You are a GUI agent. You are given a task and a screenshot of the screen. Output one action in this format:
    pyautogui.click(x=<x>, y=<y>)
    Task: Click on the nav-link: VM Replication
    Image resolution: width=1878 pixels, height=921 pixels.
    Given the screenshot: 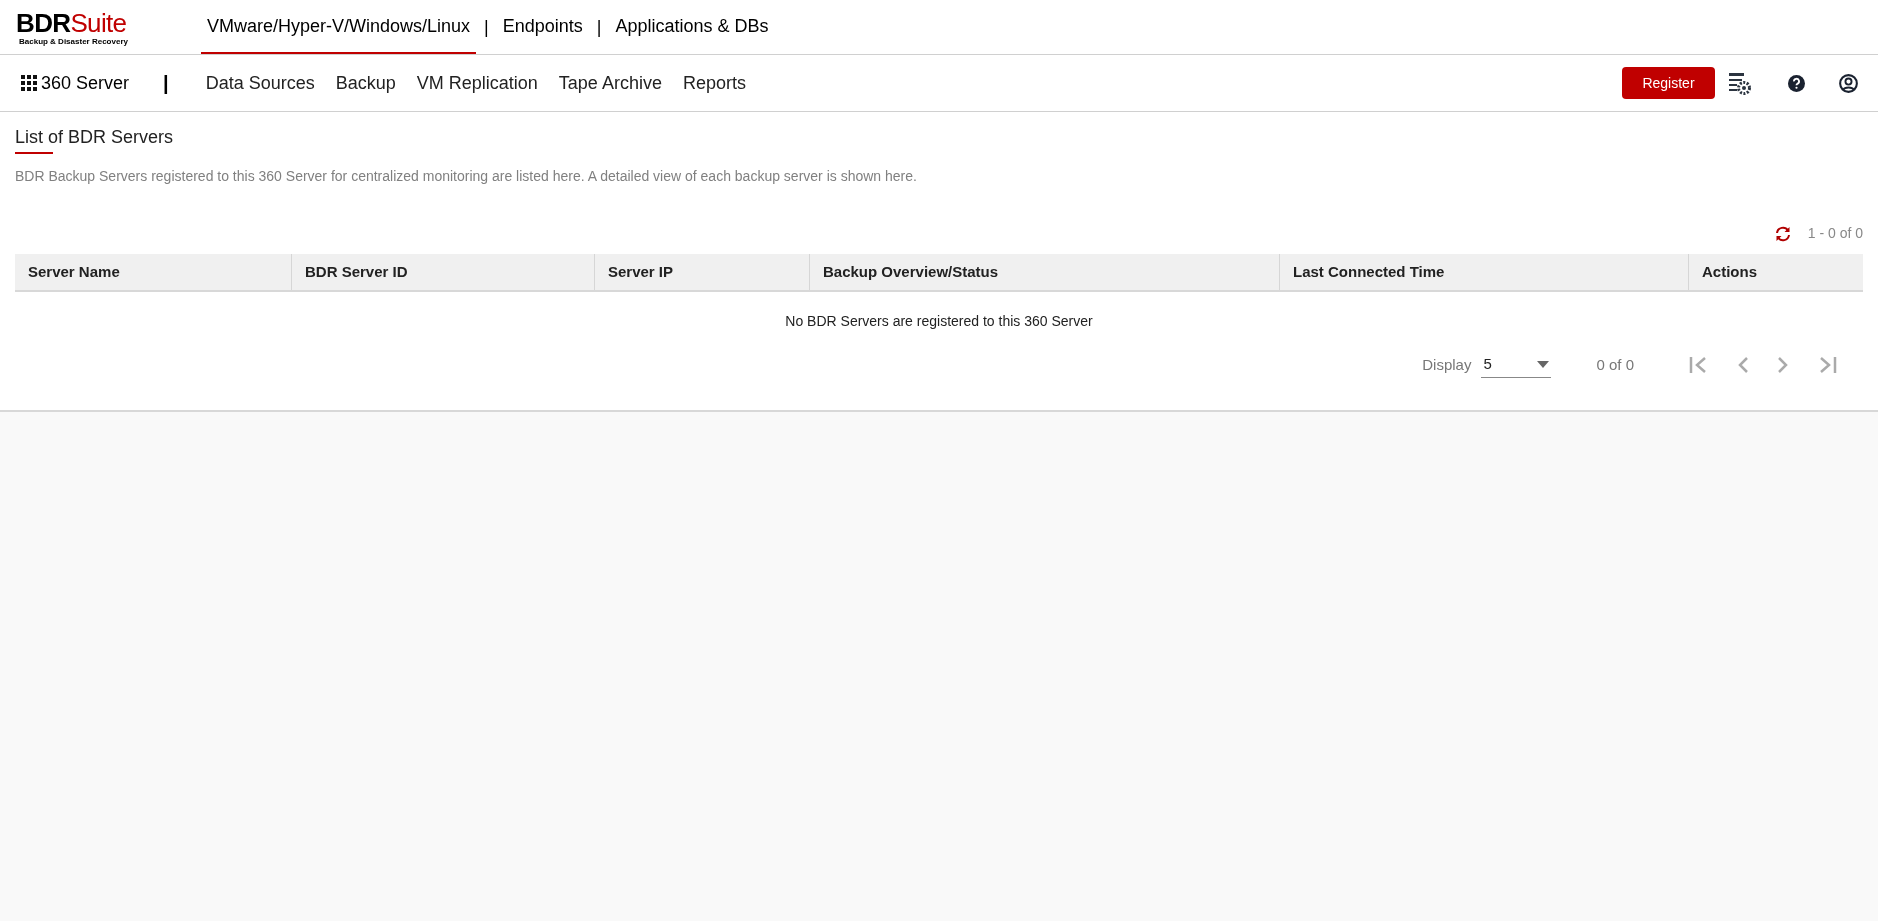 What is the action you would take?
    pyautogui.click(x=477, y=83)
    